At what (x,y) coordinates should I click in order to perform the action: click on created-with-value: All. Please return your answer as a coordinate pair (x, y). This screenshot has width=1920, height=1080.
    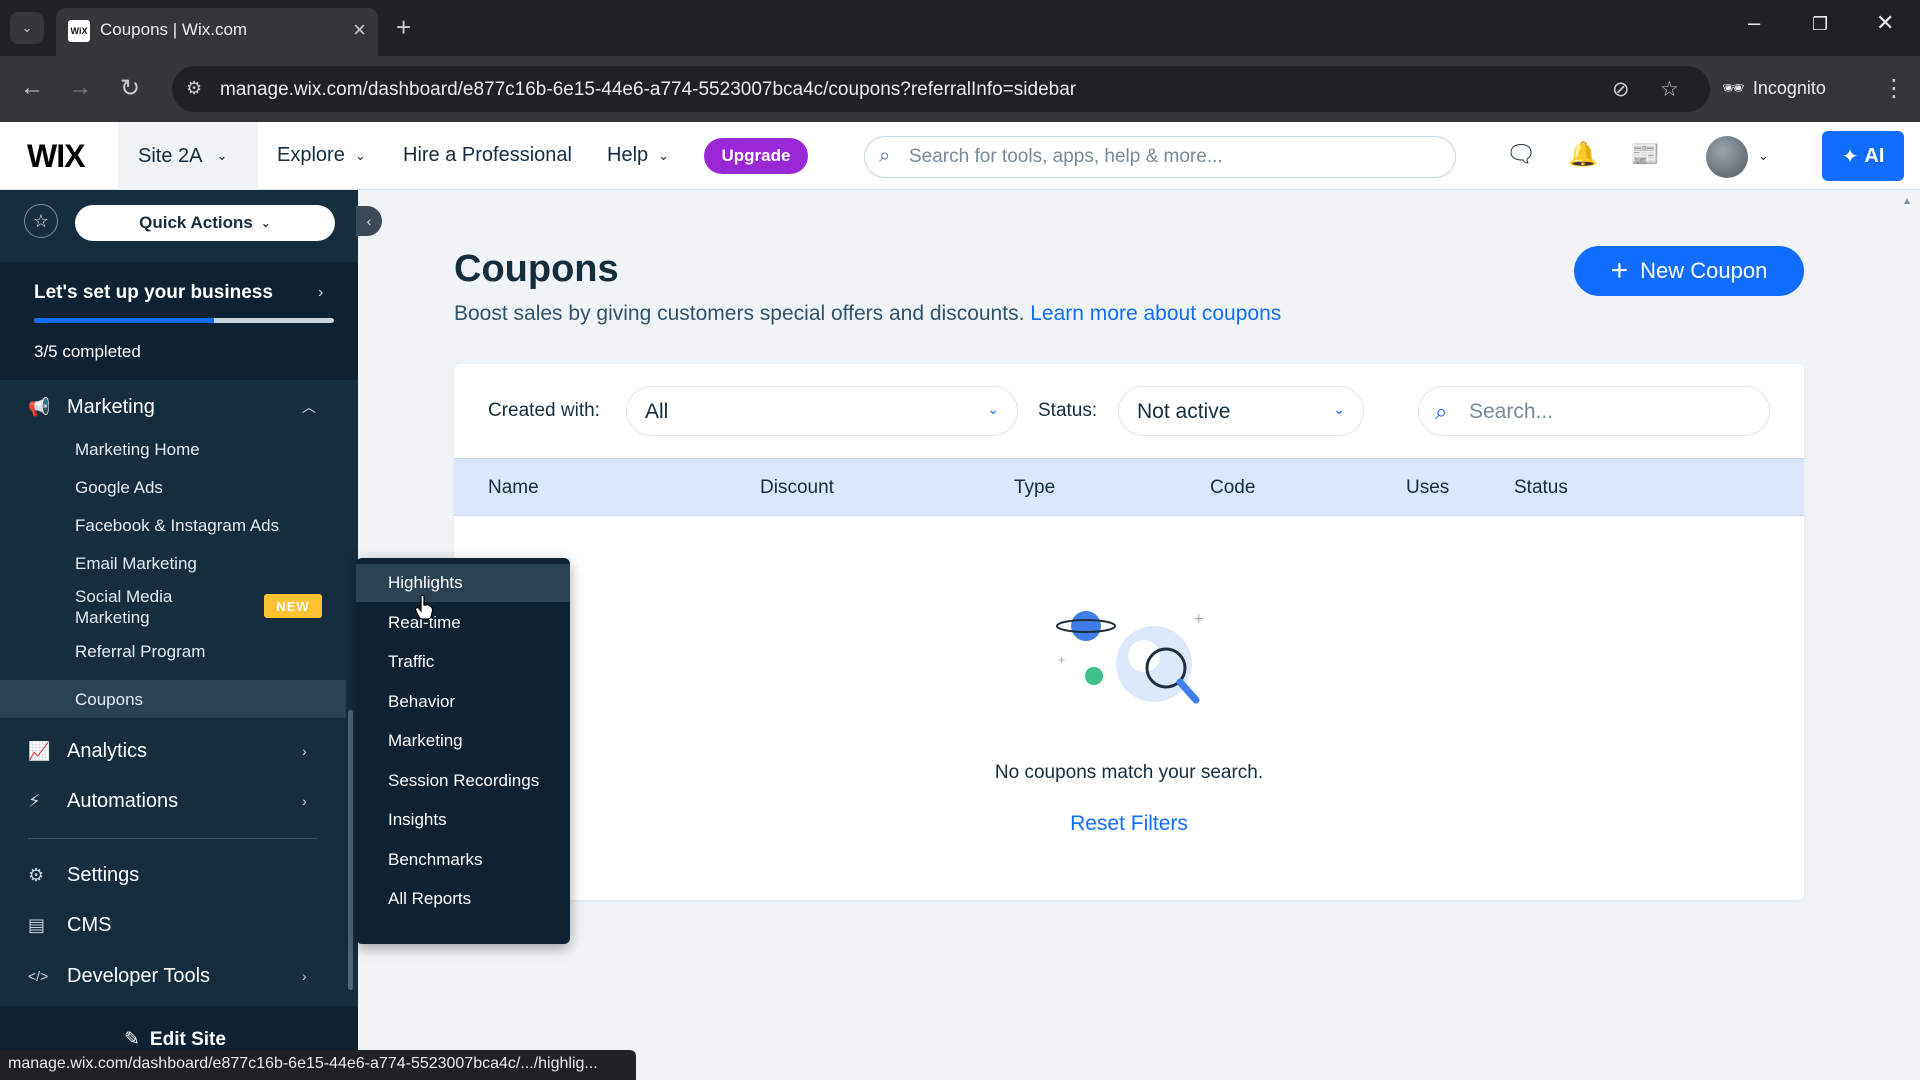
    Looking at the image, I should click on (657, 411).